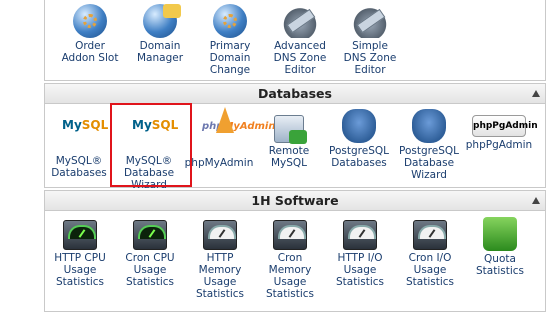 Image resolution: width=560 pixels, height=312 pixels. What do you see at coordinates (505, 126) in the screenshot?
I see `phppgadmin-icon: phpPgAdmin` at bounding box center [505, 126].